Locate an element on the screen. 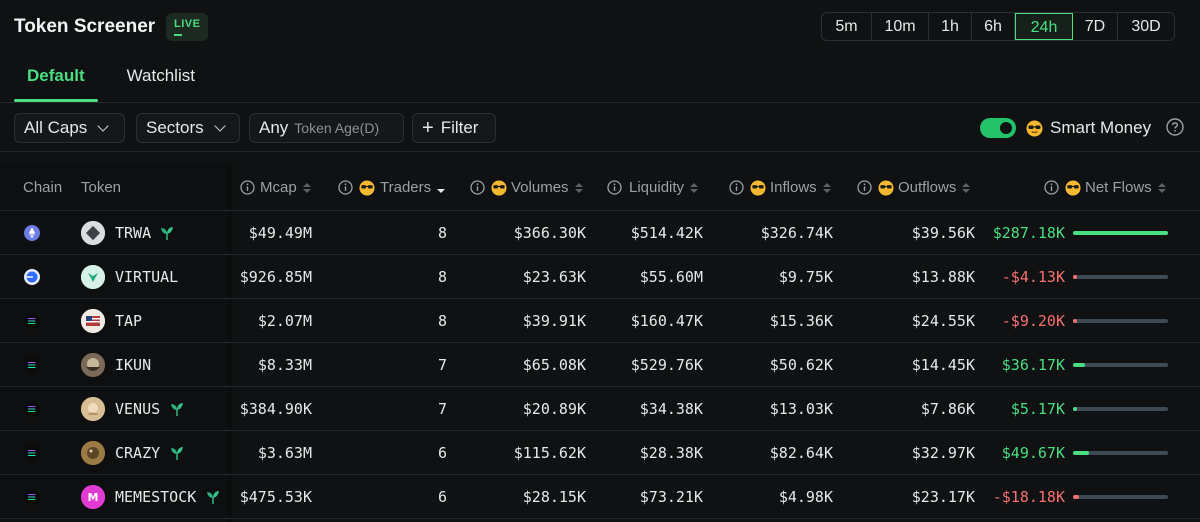  token-age-input: Any Token Age(D) is located at coordinates (326, 128).